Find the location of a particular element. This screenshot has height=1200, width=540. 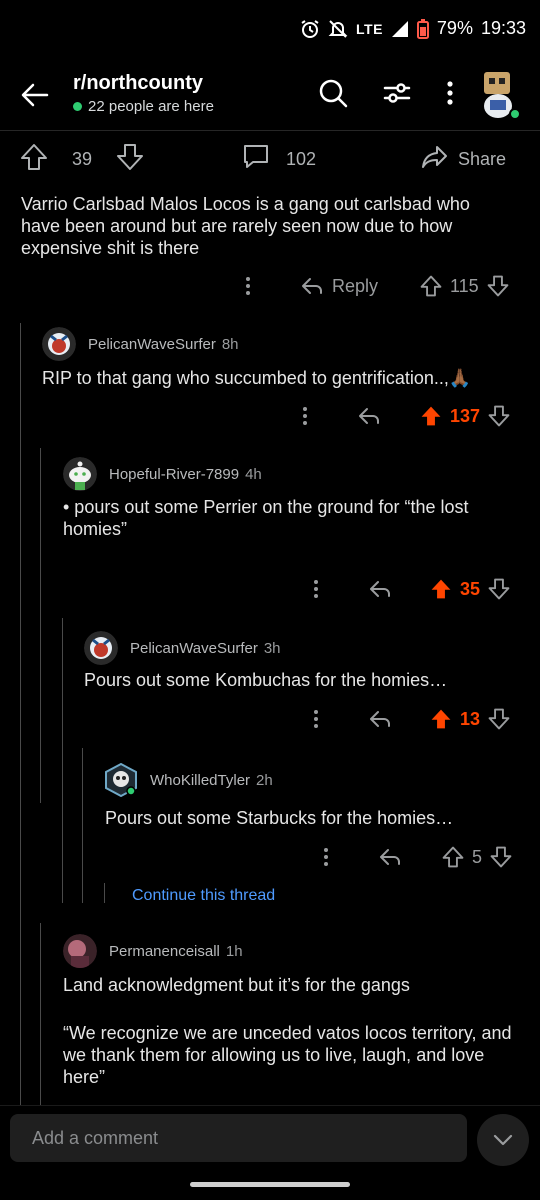

comment-actions: Reply 115 is located at coordinates (270, 286).